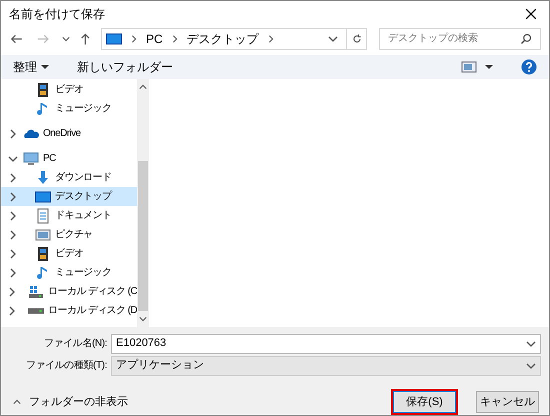 The image size is (550, 416). I want to click on organize-menu: 整理, so click(25, 67).